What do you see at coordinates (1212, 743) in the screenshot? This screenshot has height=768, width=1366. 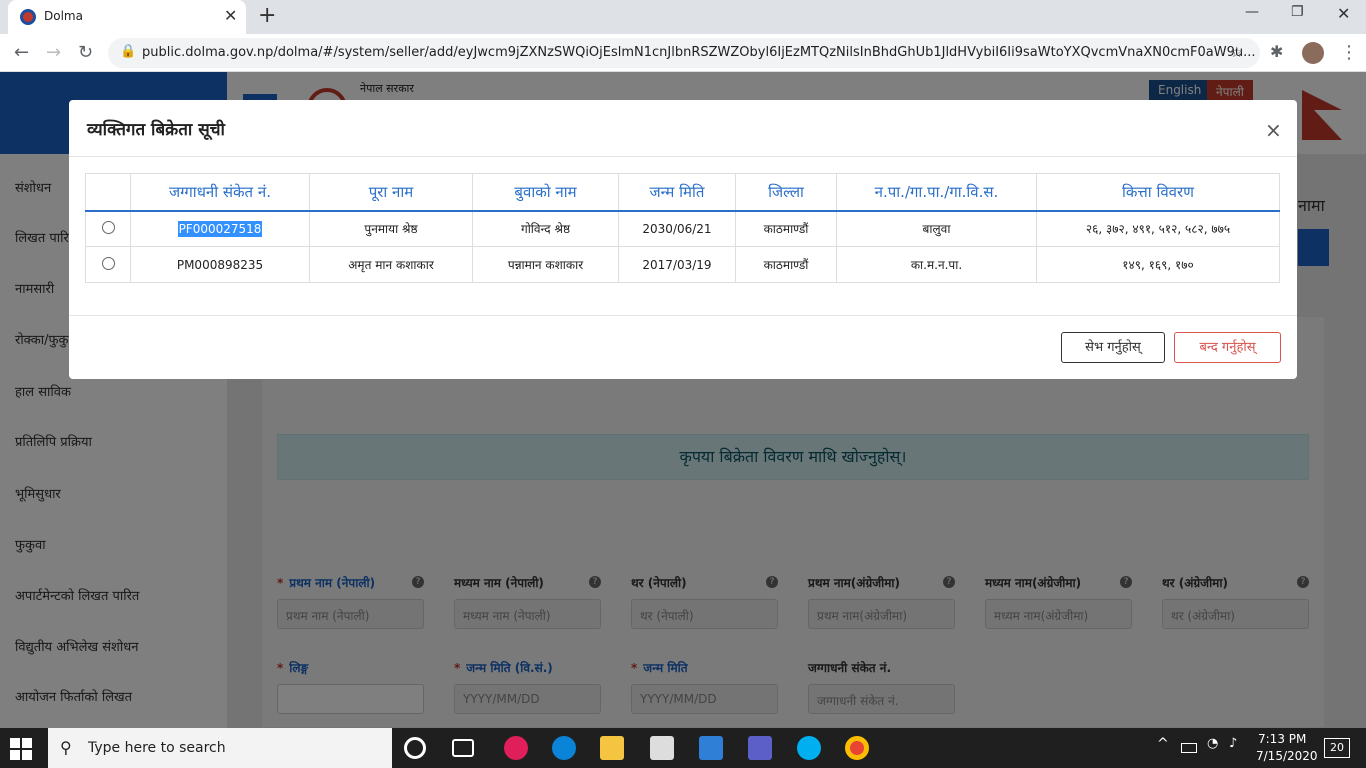 I see `wifi-icon: ◔` at bounding box center [1212, 743].